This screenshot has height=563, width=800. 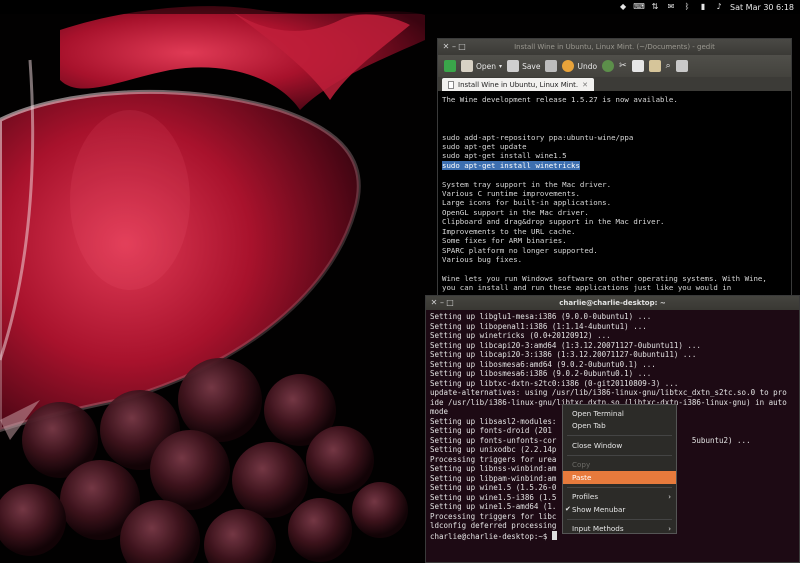 What do you see at coordinates (509, 231) in the screenshot?
I see `editor-line: Improvements to the URL cache.` at bounding box center [509, 231].